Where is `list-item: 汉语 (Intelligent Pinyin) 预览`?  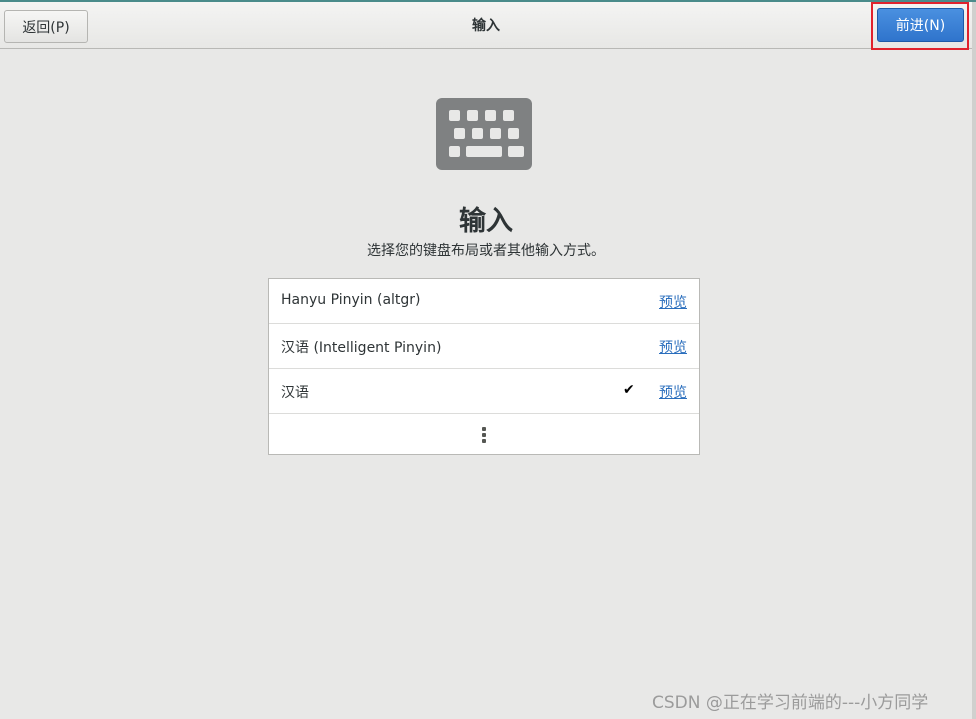 list-item: 汉语 (Intelligent Pinyin) 预览 is located at coordinates (484, 346).